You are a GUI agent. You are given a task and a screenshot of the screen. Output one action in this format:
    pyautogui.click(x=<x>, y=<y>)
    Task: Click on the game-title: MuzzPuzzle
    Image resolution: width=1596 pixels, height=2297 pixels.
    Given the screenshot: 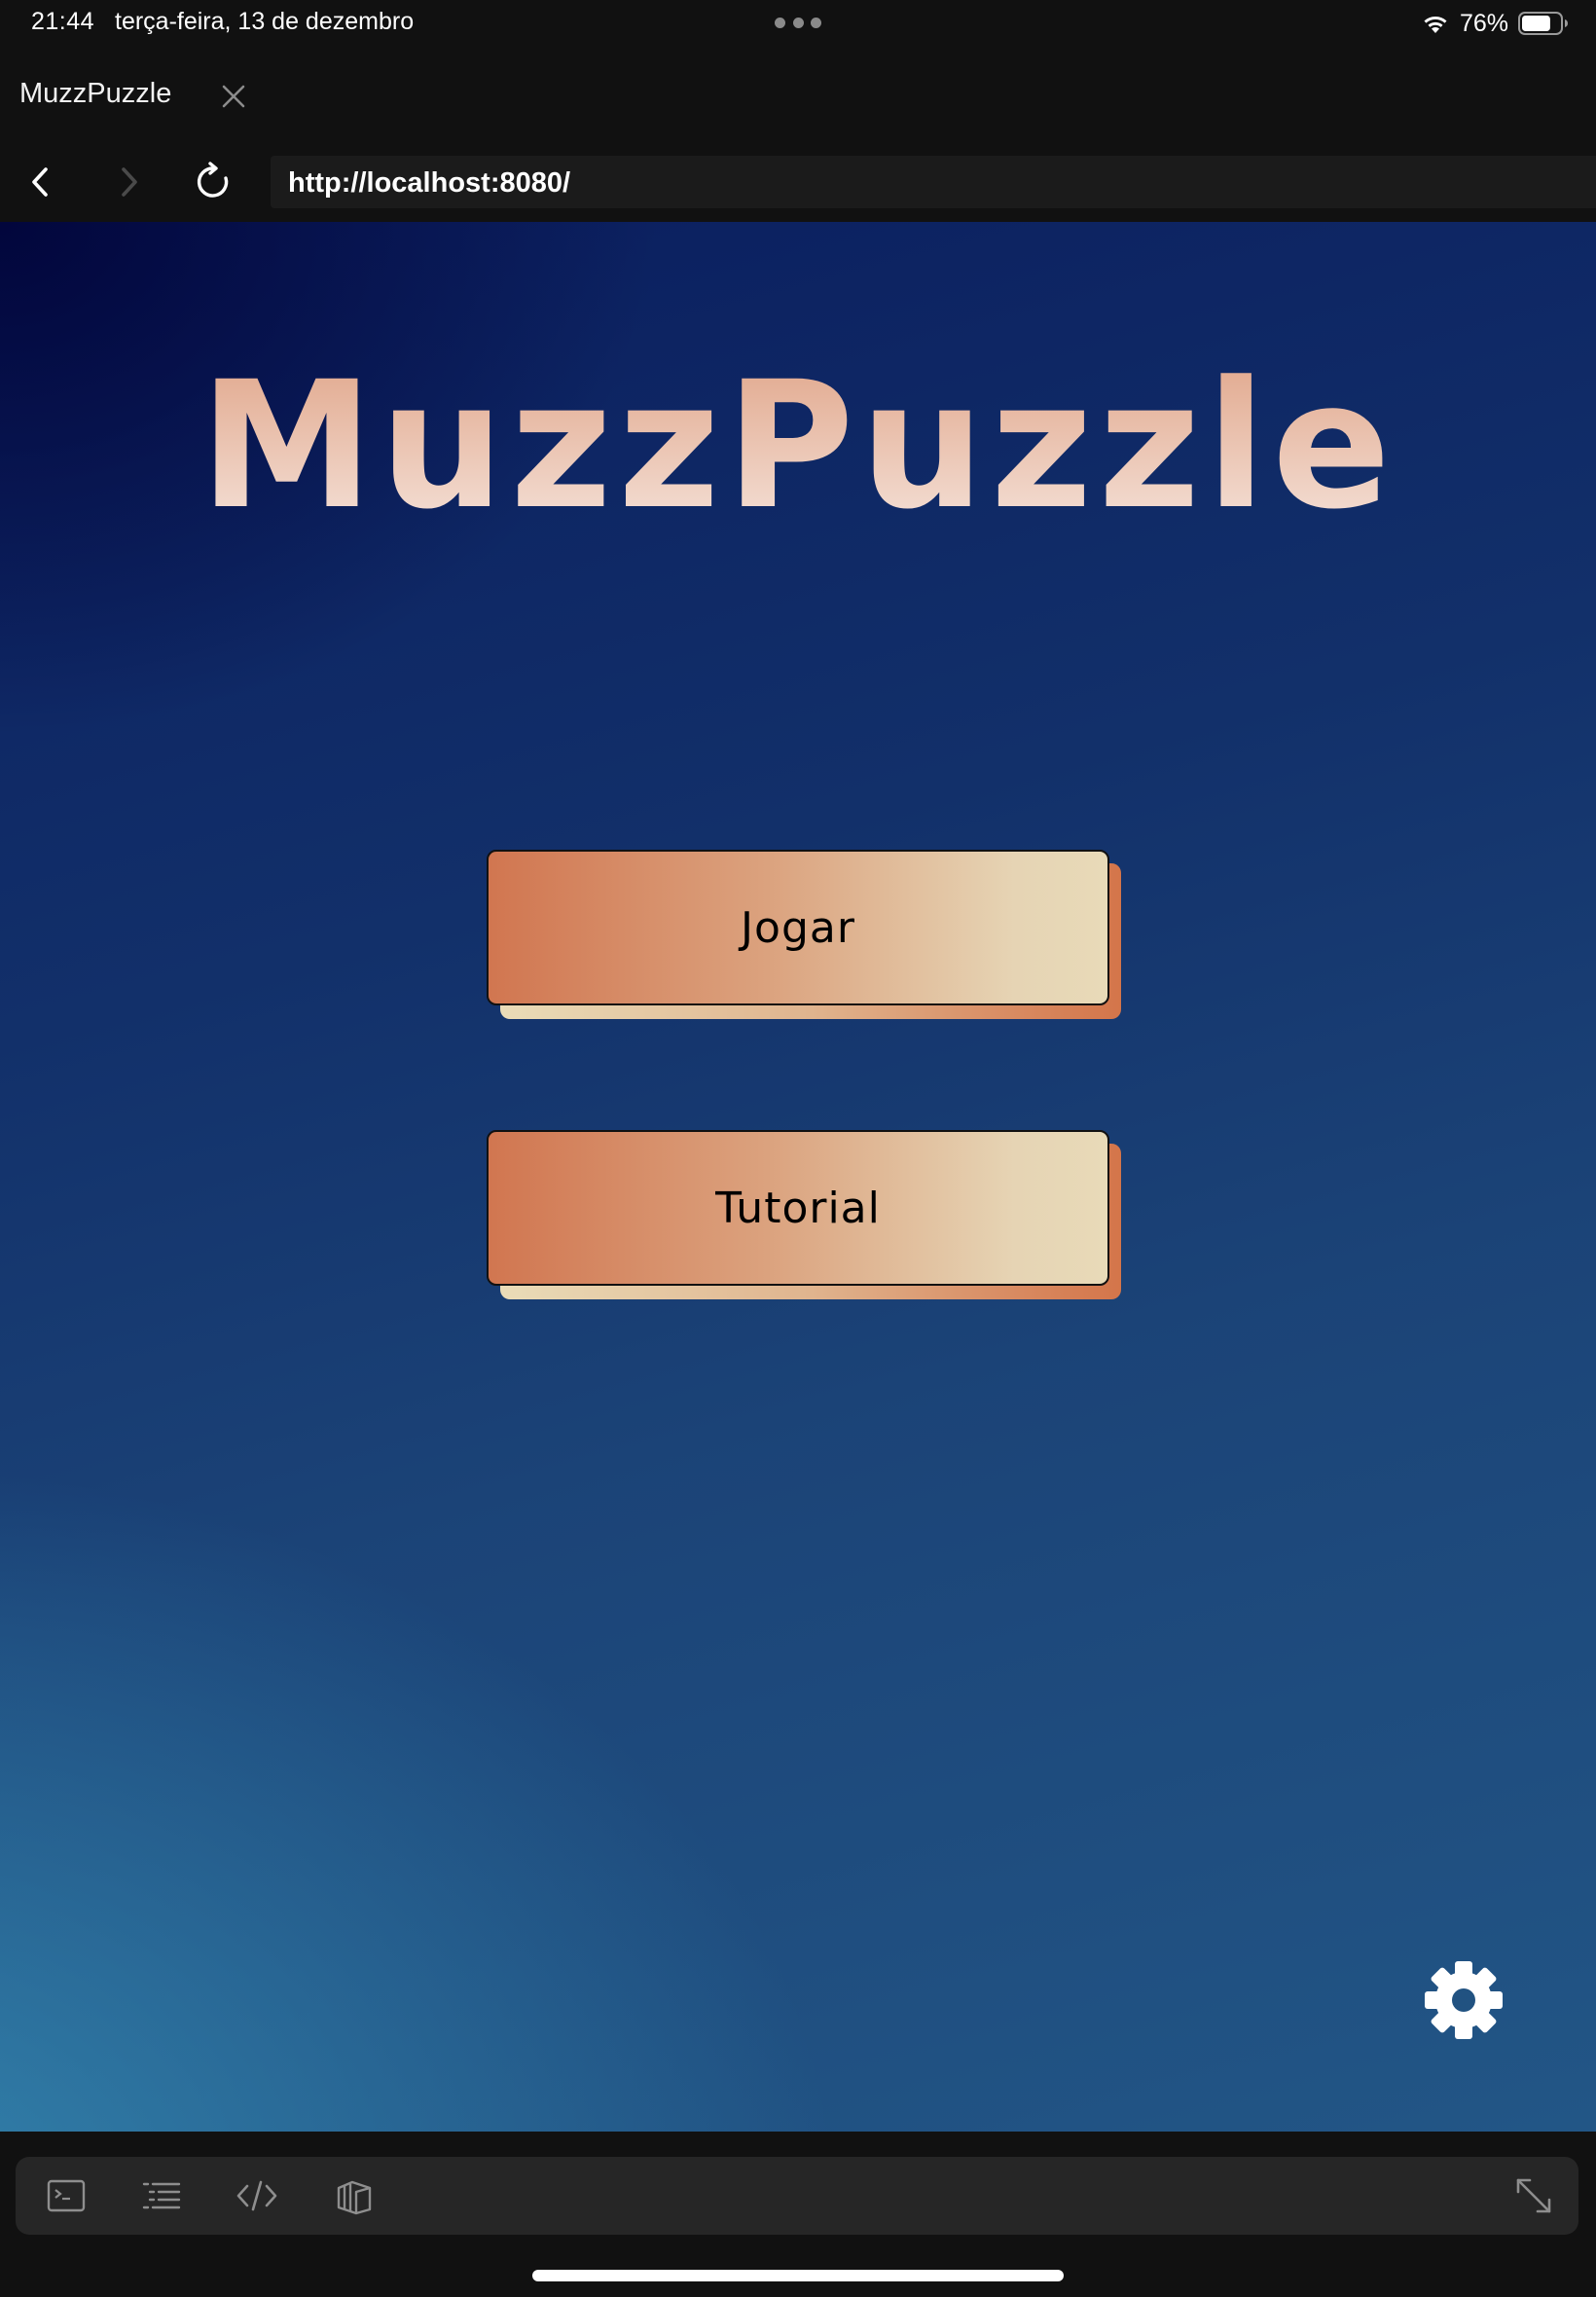 What is the action you would take?
    pyautogui.click(x=798, y=445)
    